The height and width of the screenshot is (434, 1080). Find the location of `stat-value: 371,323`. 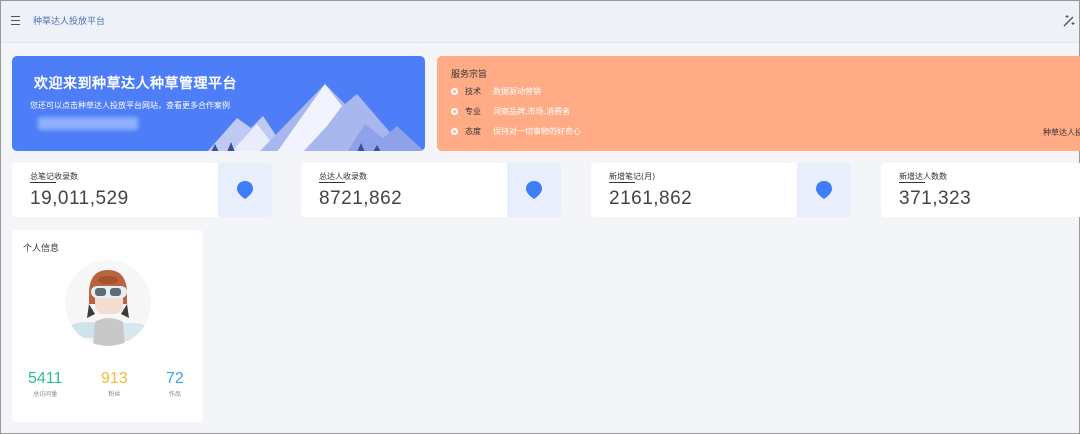

stat-value: 371,323 is located at coordinates (935, 198).